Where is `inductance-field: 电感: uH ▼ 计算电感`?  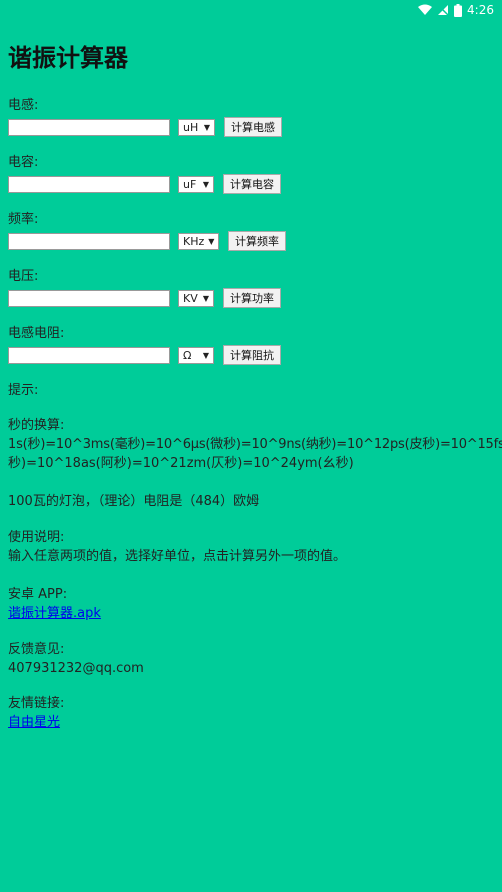
inductance-field: 电感: uH ▼ 计算电感 is located at coordinates (145, 117).